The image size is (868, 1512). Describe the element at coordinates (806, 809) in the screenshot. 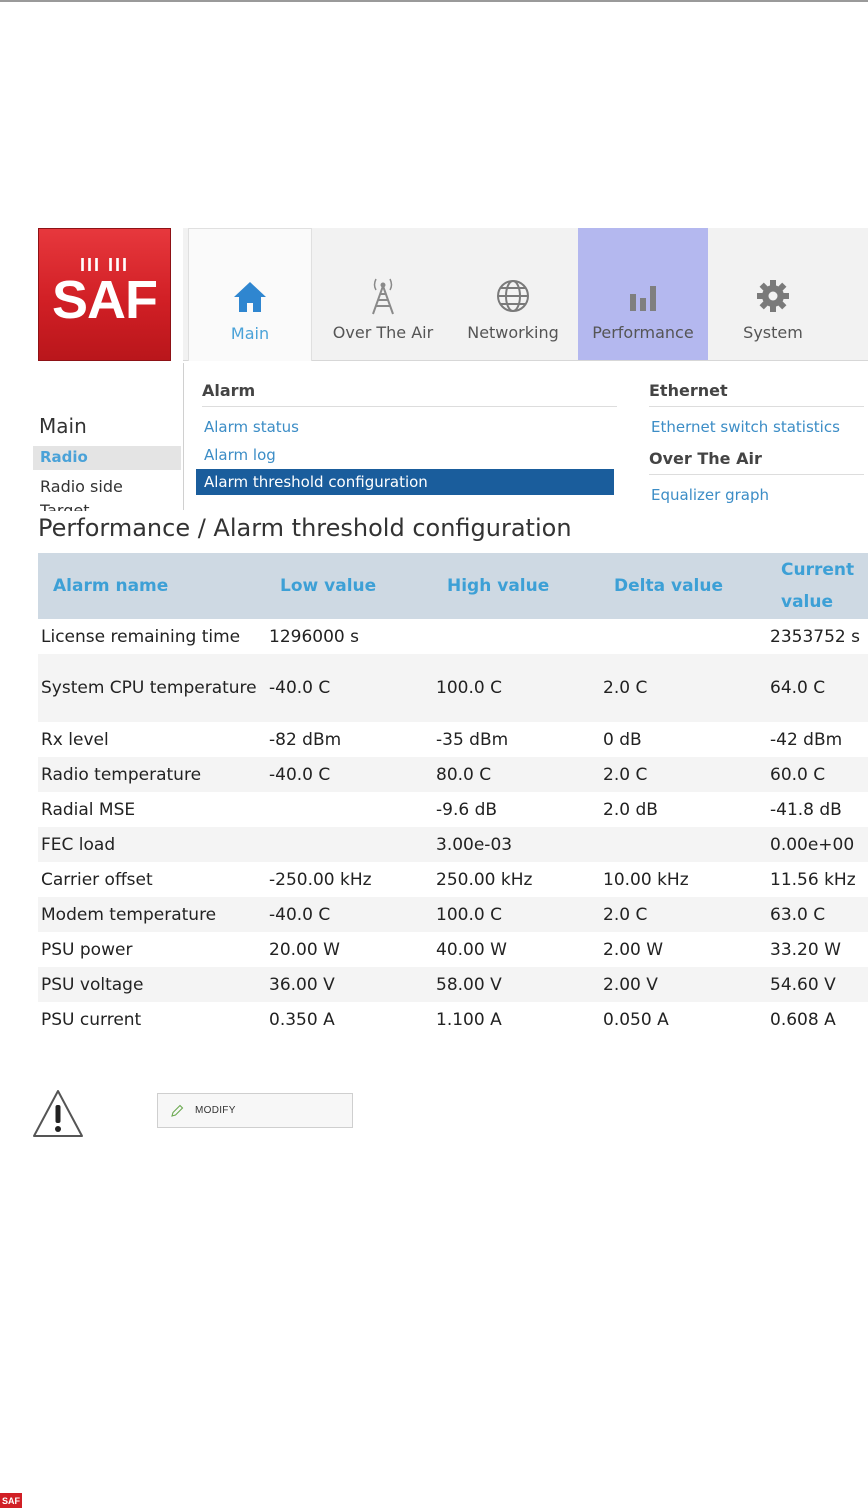

I see `table-cell: -41.8 dB` at that location.